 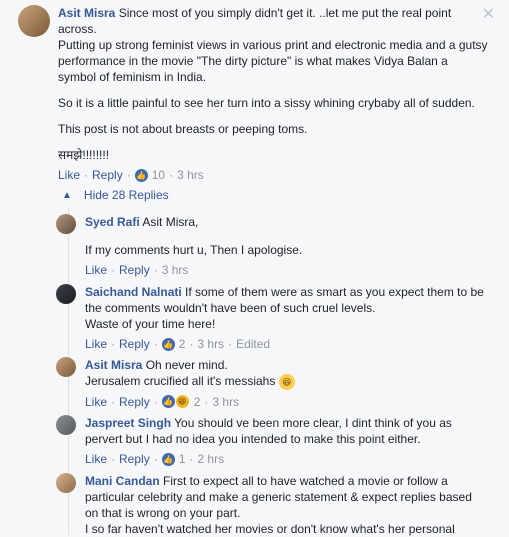 What do you see at coordinates (67, 195) in the screenshot?
I see `caret-up-icon: ▲` at bounding box center [67, 195].